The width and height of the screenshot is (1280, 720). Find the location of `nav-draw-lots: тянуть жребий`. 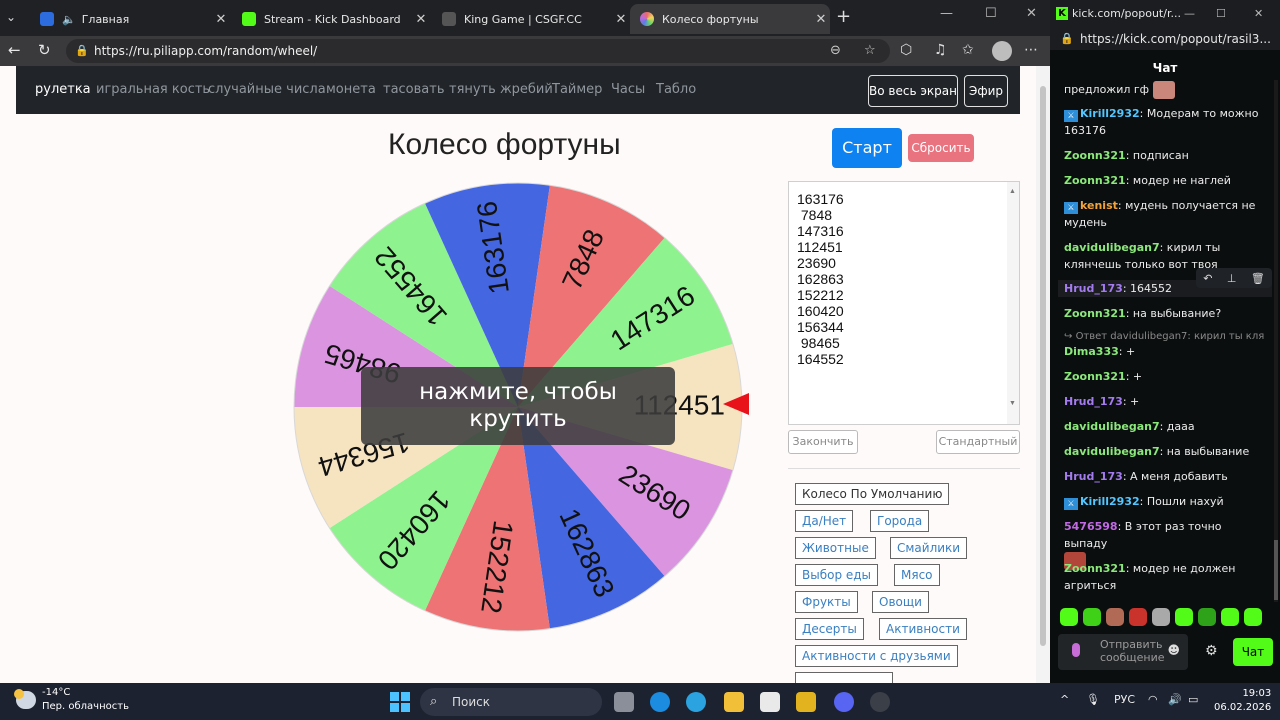

nav-draw-lots: тянуть жребий is located at coordinates (501, 89).